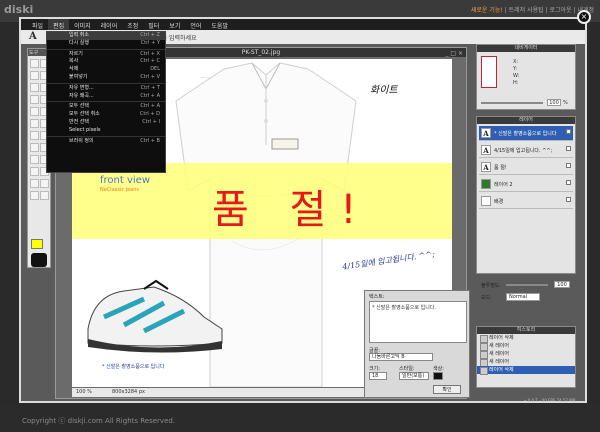  I want to click on site-logo: diski, so click(18, 9).